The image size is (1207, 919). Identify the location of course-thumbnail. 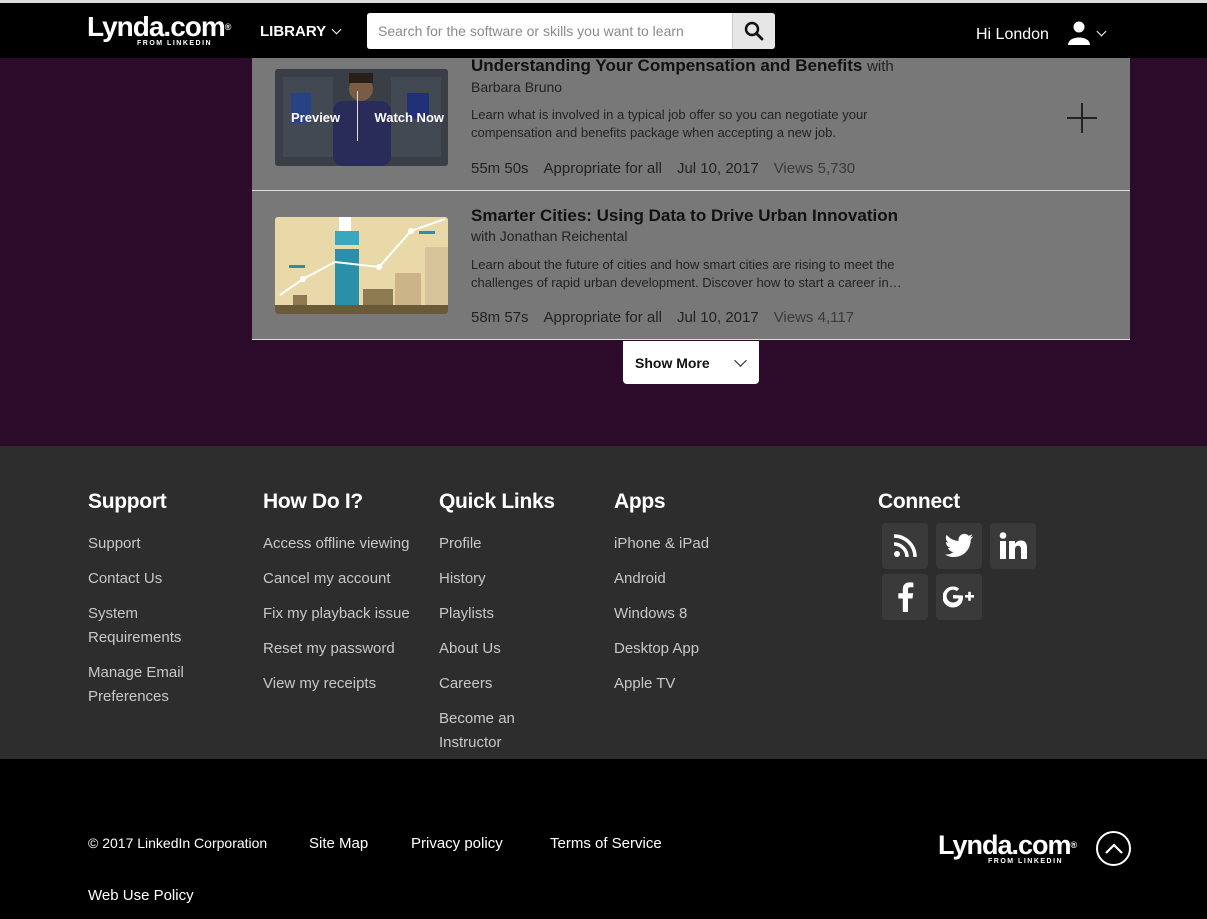
(361, 265).